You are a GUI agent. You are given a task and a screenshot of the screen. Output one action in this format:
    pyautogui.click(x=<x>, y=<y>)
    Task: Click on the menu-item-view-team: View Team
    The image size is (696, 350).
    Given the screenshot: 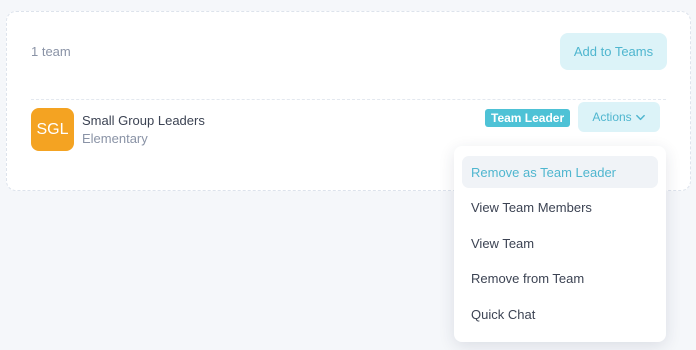 What is the action you would take?
    pyautogui.click(x=560, y=243)
    